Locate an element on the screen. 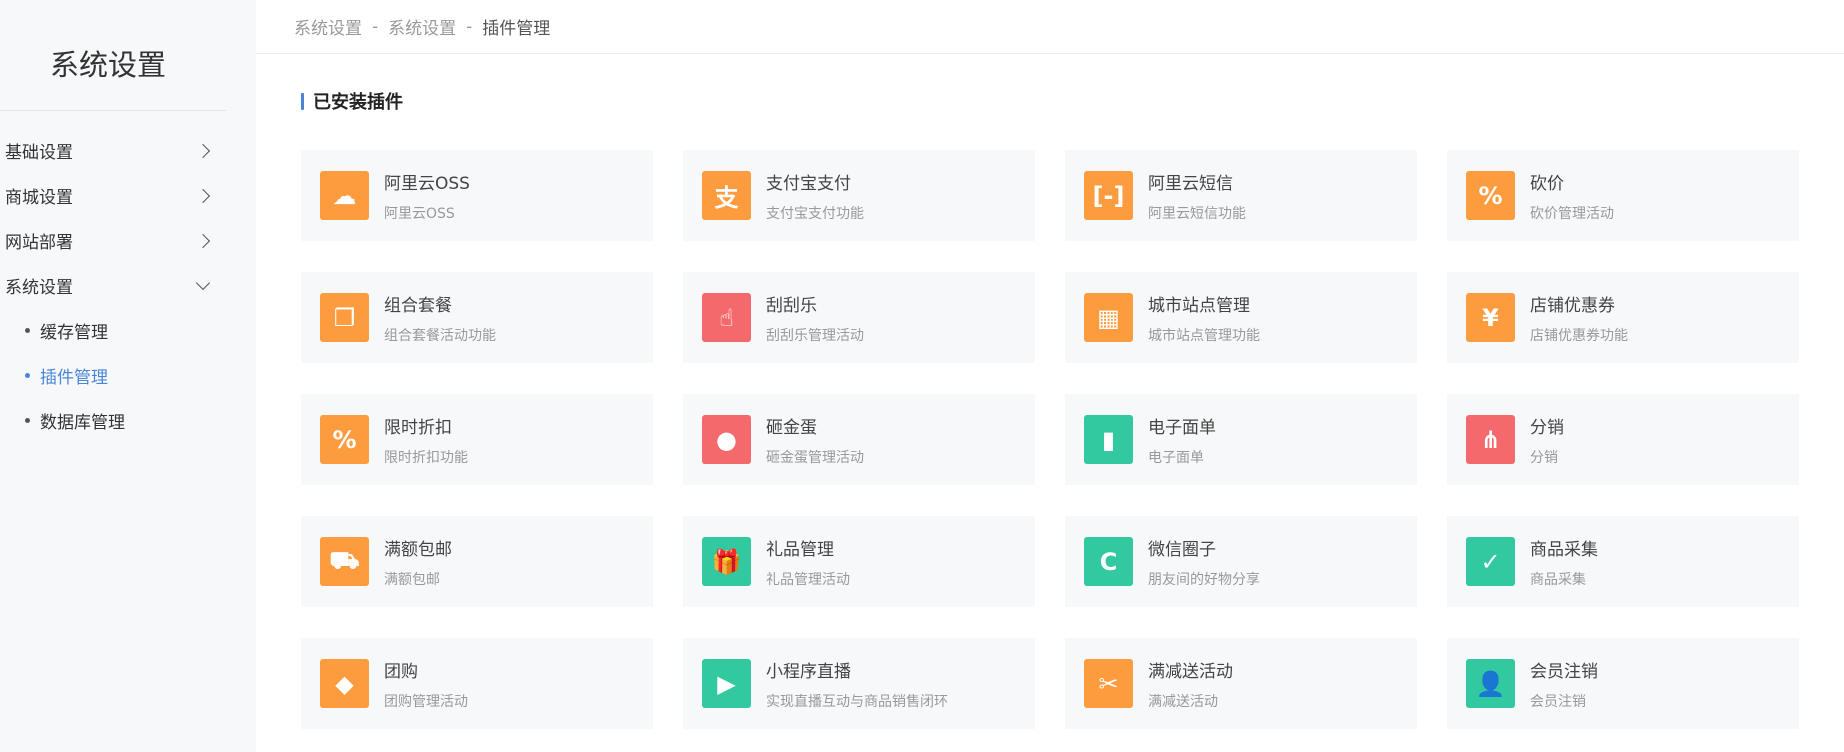 The width and height of the screenshot is (1844, 752). plugin-title: 小程序直播 is located at coordinates (808, 671).